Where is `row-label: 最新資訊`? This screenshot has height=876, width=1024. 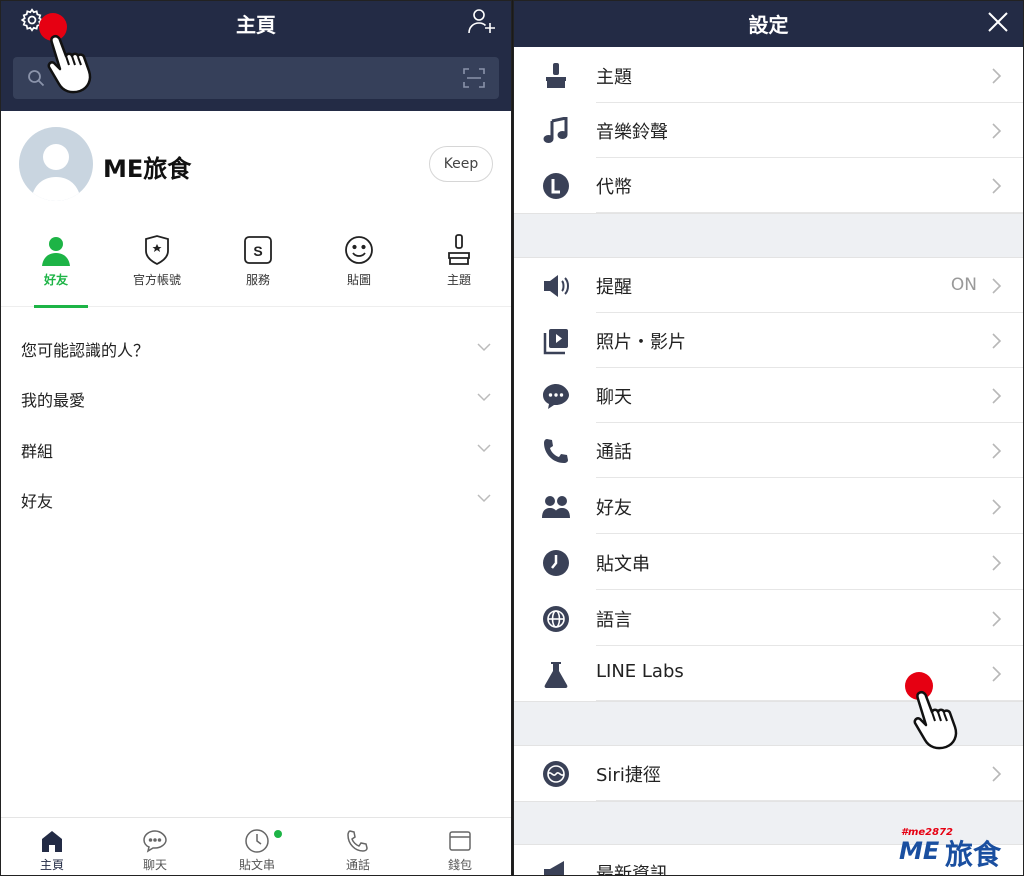 row-label: 最新資訊 is located at coordinates (632, 870).